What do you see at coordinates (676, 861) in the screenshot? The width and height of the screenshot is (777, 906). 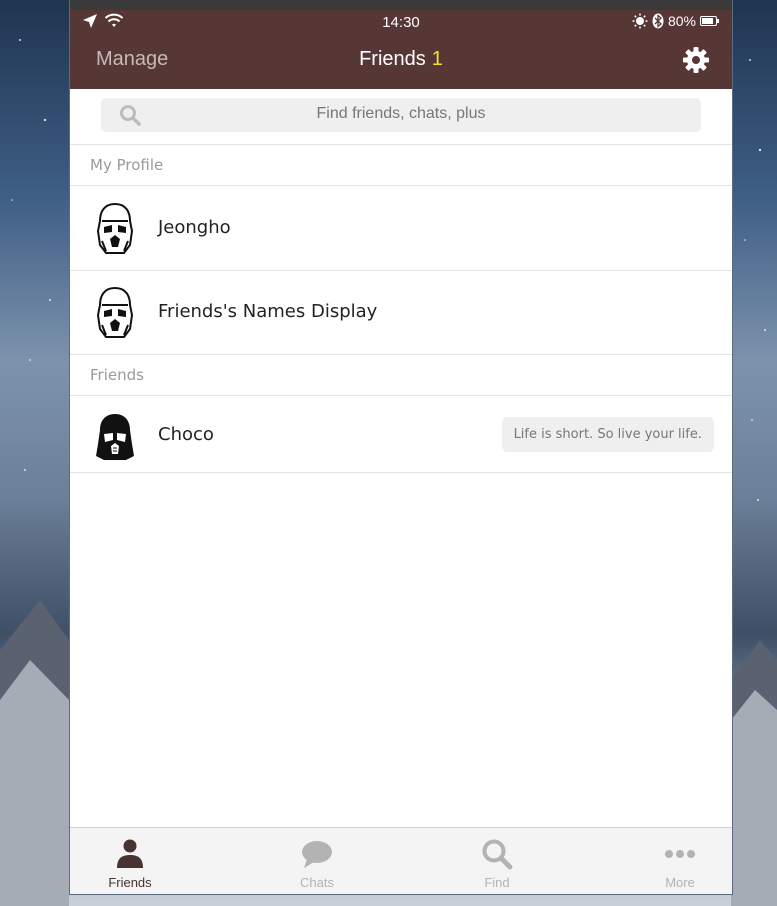 I see `tab-more: More` at bounding box center [676, 861].